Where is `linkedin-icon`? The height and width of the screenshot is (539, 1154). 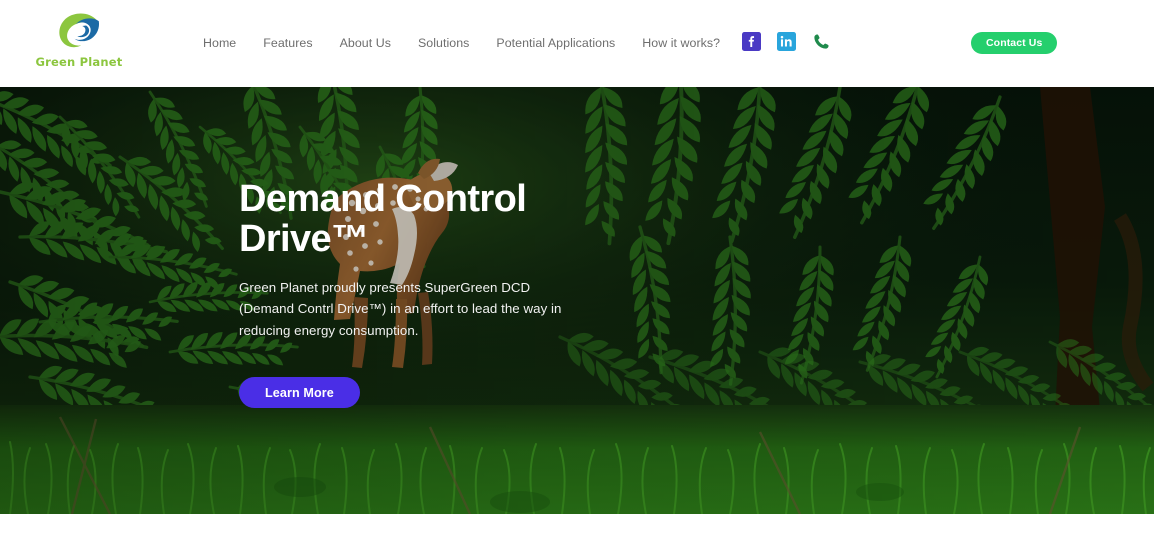
linkedin-icon is located at coordinates (786, 41).